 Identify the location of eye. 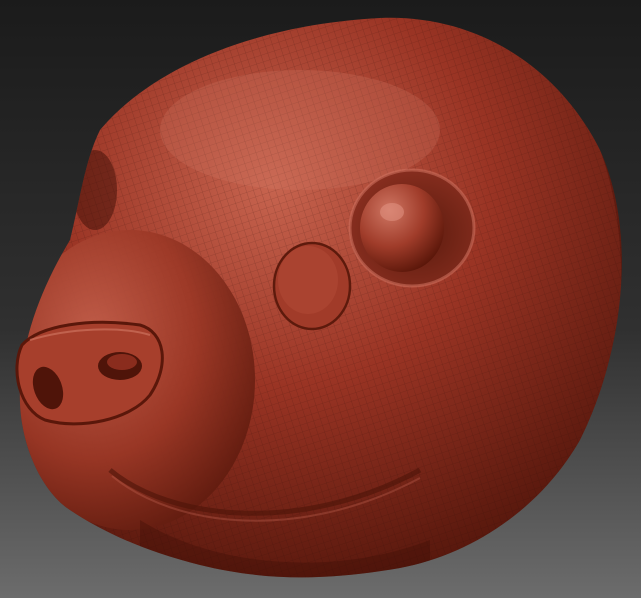
(412, 228).